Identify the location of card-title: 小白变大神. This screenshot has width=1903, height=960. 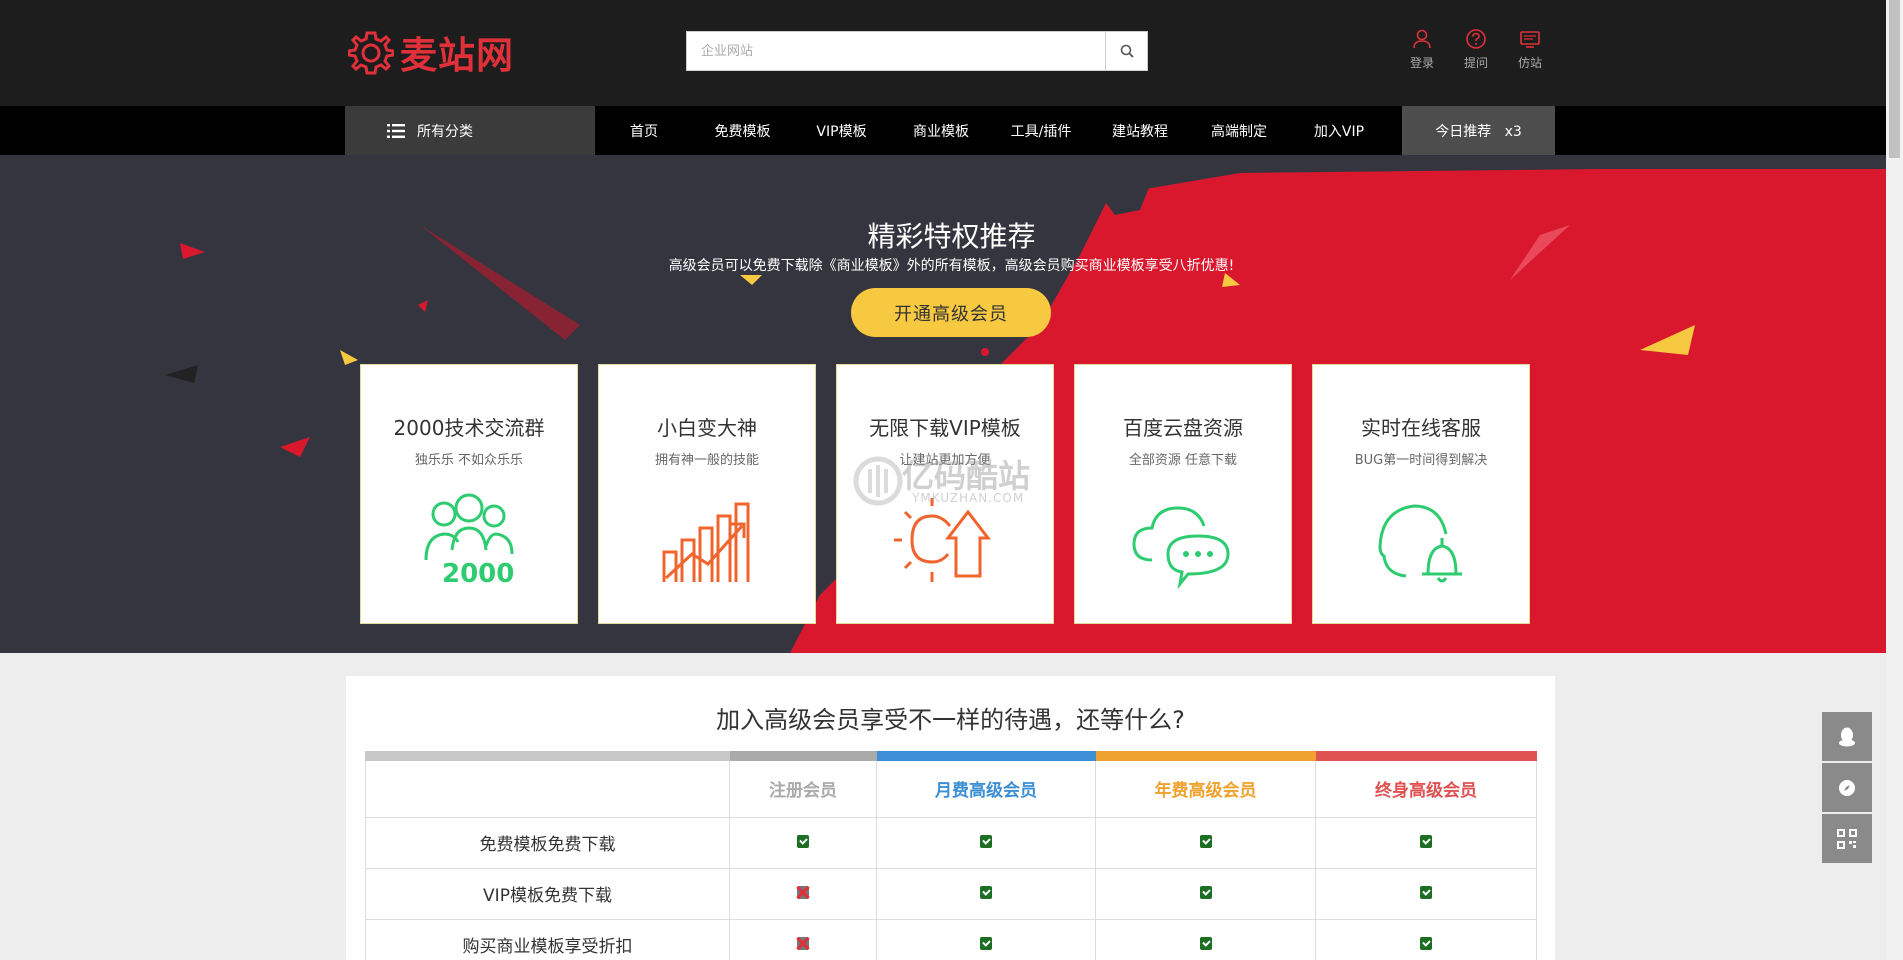
(707, 428).